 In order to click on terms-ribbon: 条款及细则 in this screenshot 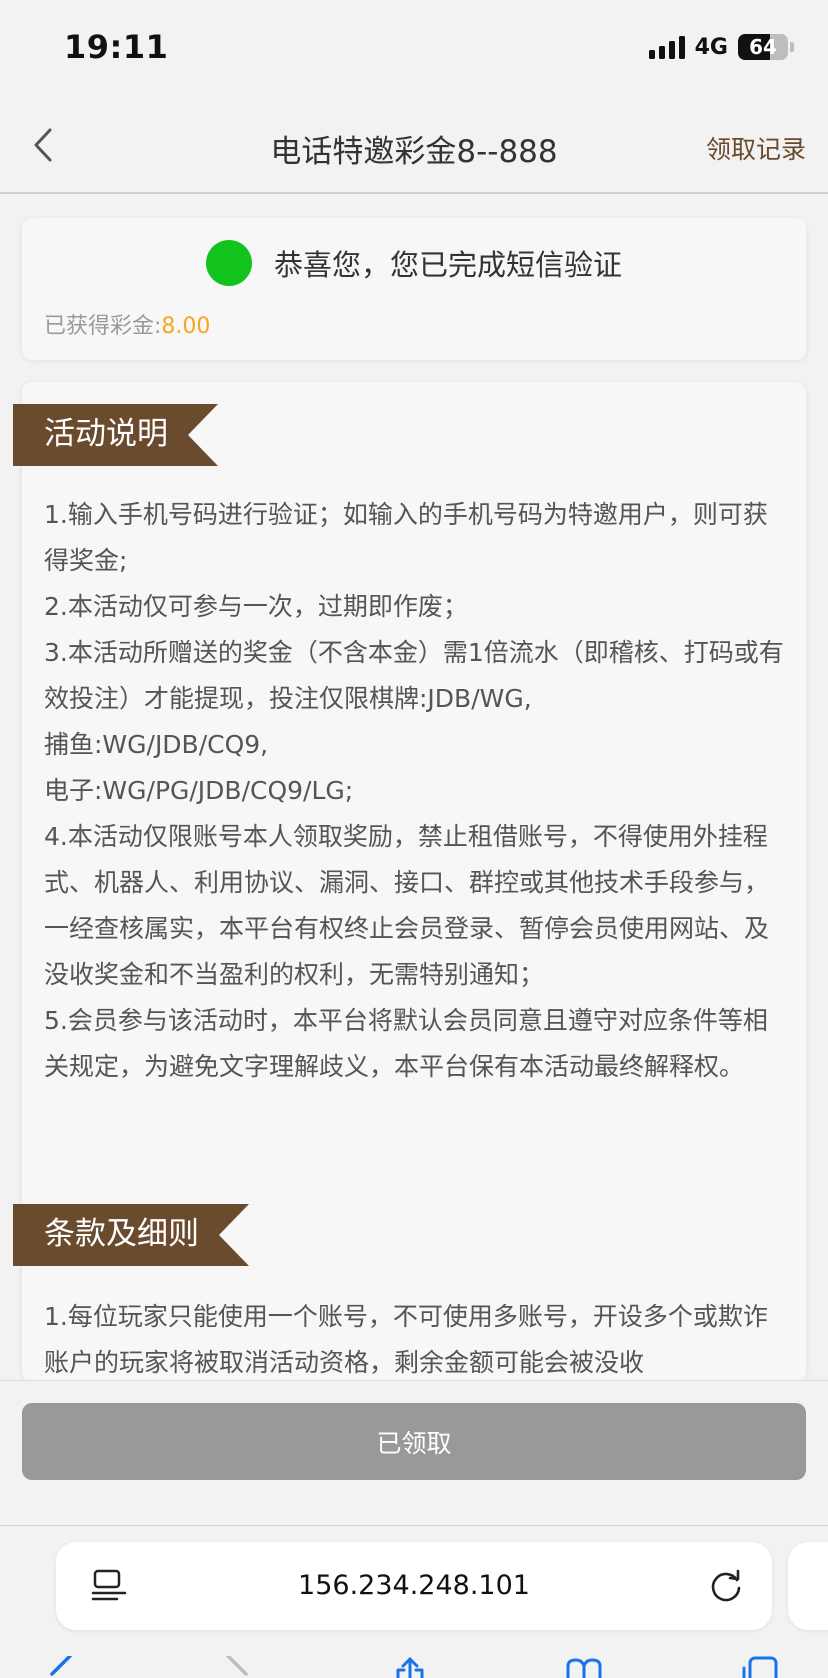, I will do `click(131, 1235)`.